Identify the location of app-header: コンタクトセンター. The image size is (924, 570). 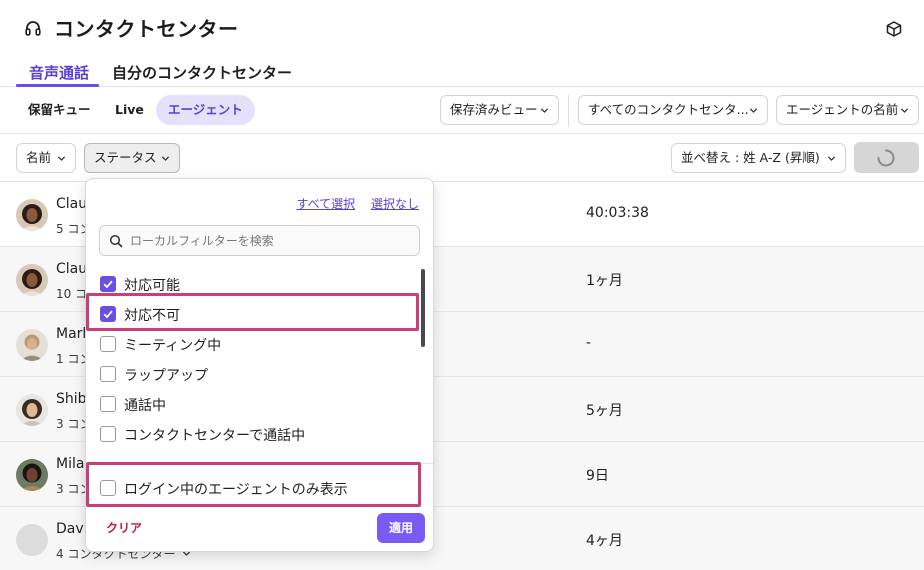
(462, 28).